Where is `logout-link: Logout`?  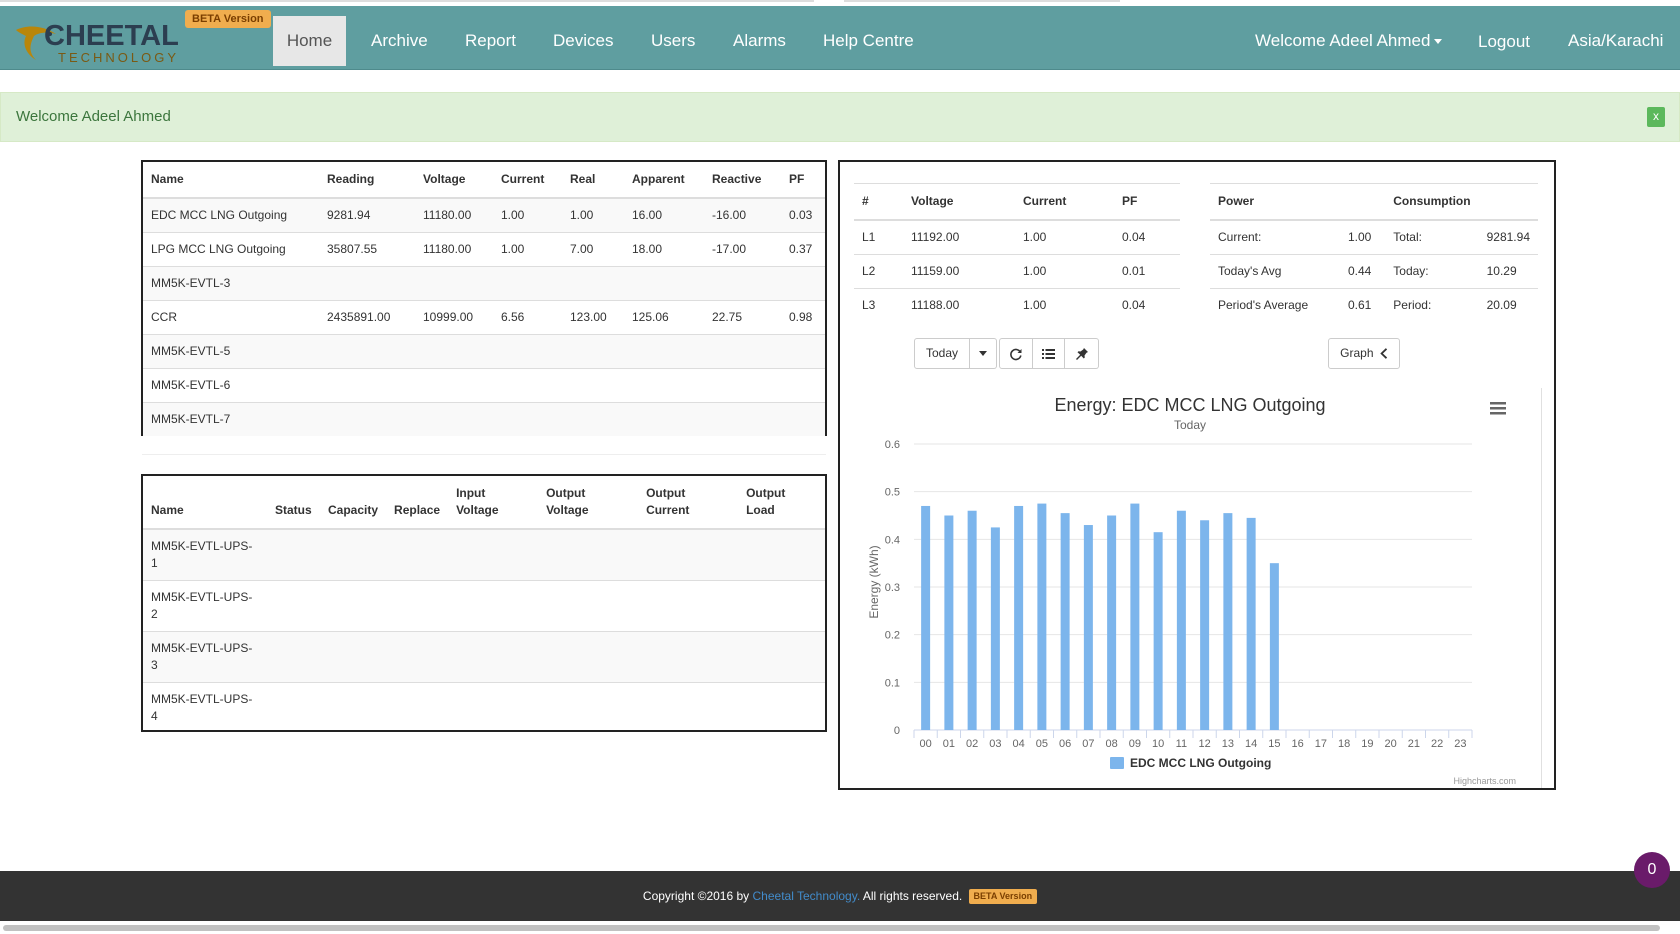 logout-link: Logout is located at coordinates (1504, 42).